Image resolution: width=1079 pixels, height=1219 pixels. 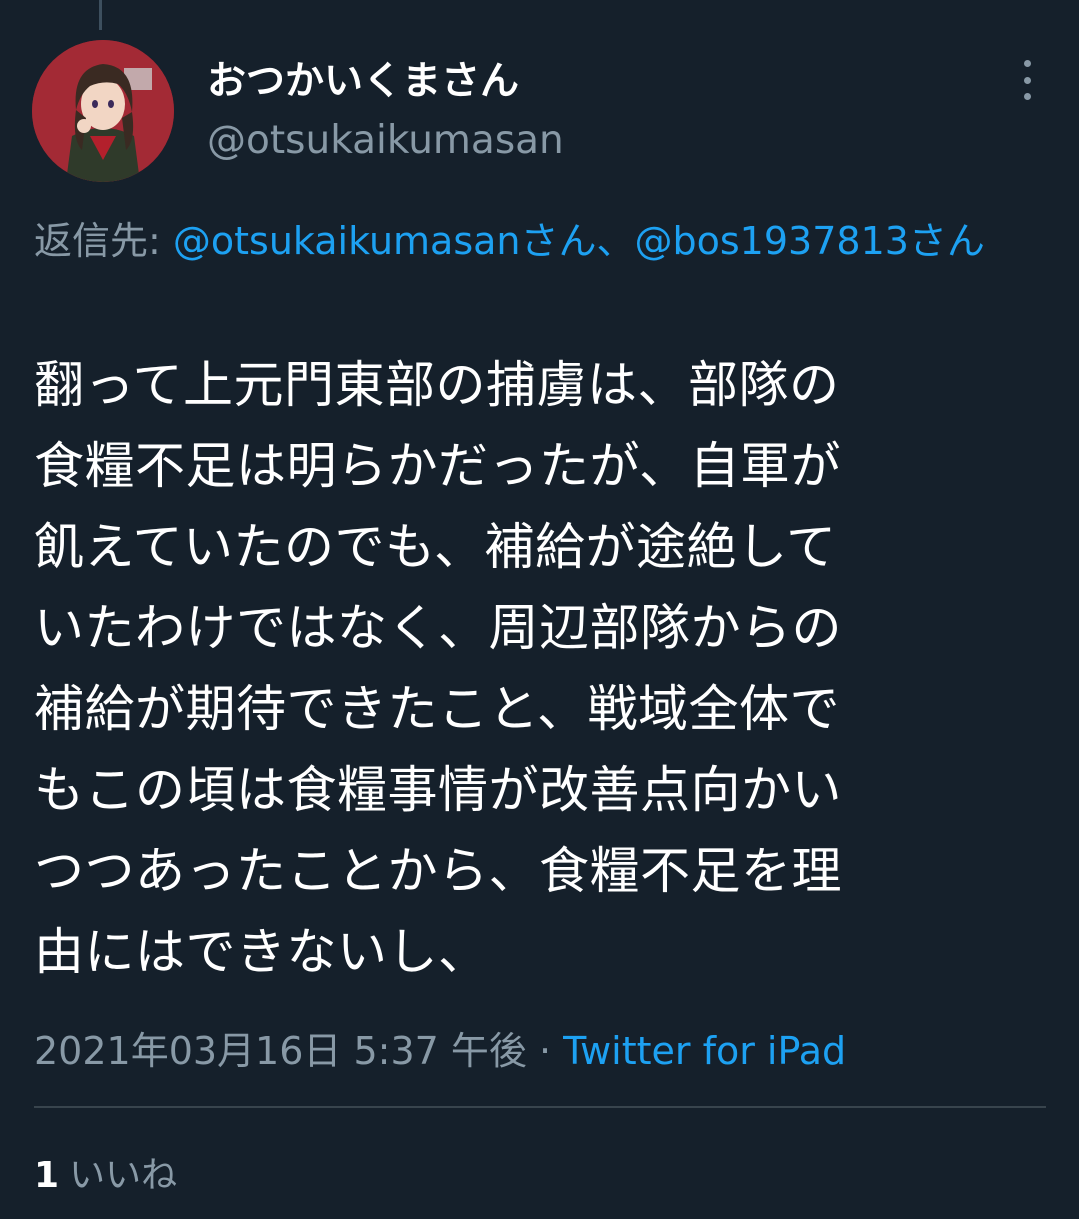 I want to click on reply-mention-link: @otsukaikumasanさん, so click(x=385, y=241).